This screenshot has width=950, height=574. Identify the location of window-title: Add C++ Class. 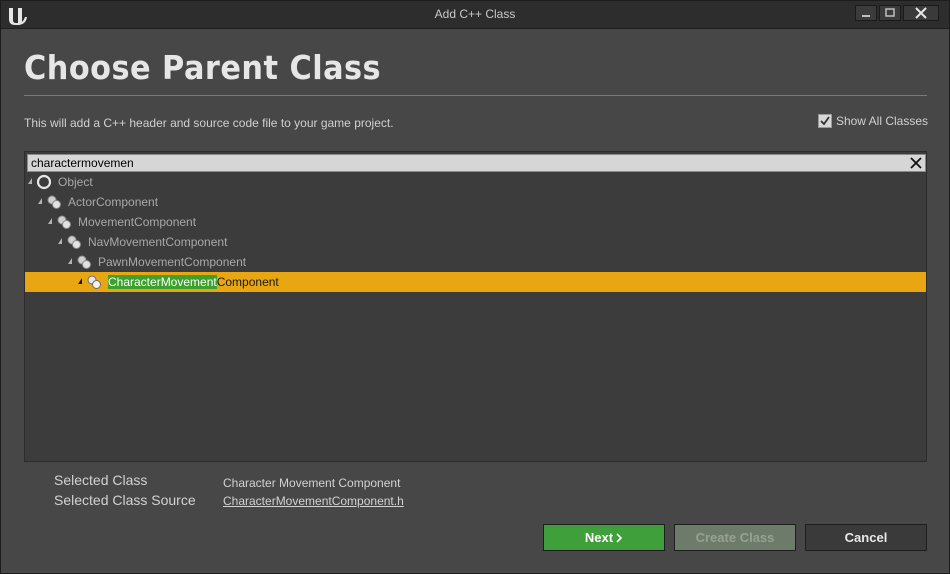
(475, 14).